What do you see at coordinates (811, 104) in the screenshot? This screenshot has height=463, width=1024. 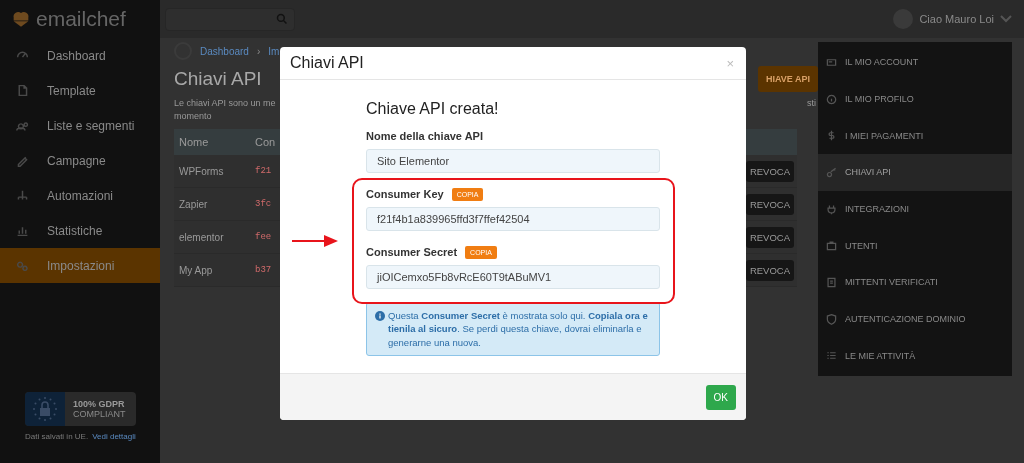 I see `page-description: sti` at bounding box center [811, 104].